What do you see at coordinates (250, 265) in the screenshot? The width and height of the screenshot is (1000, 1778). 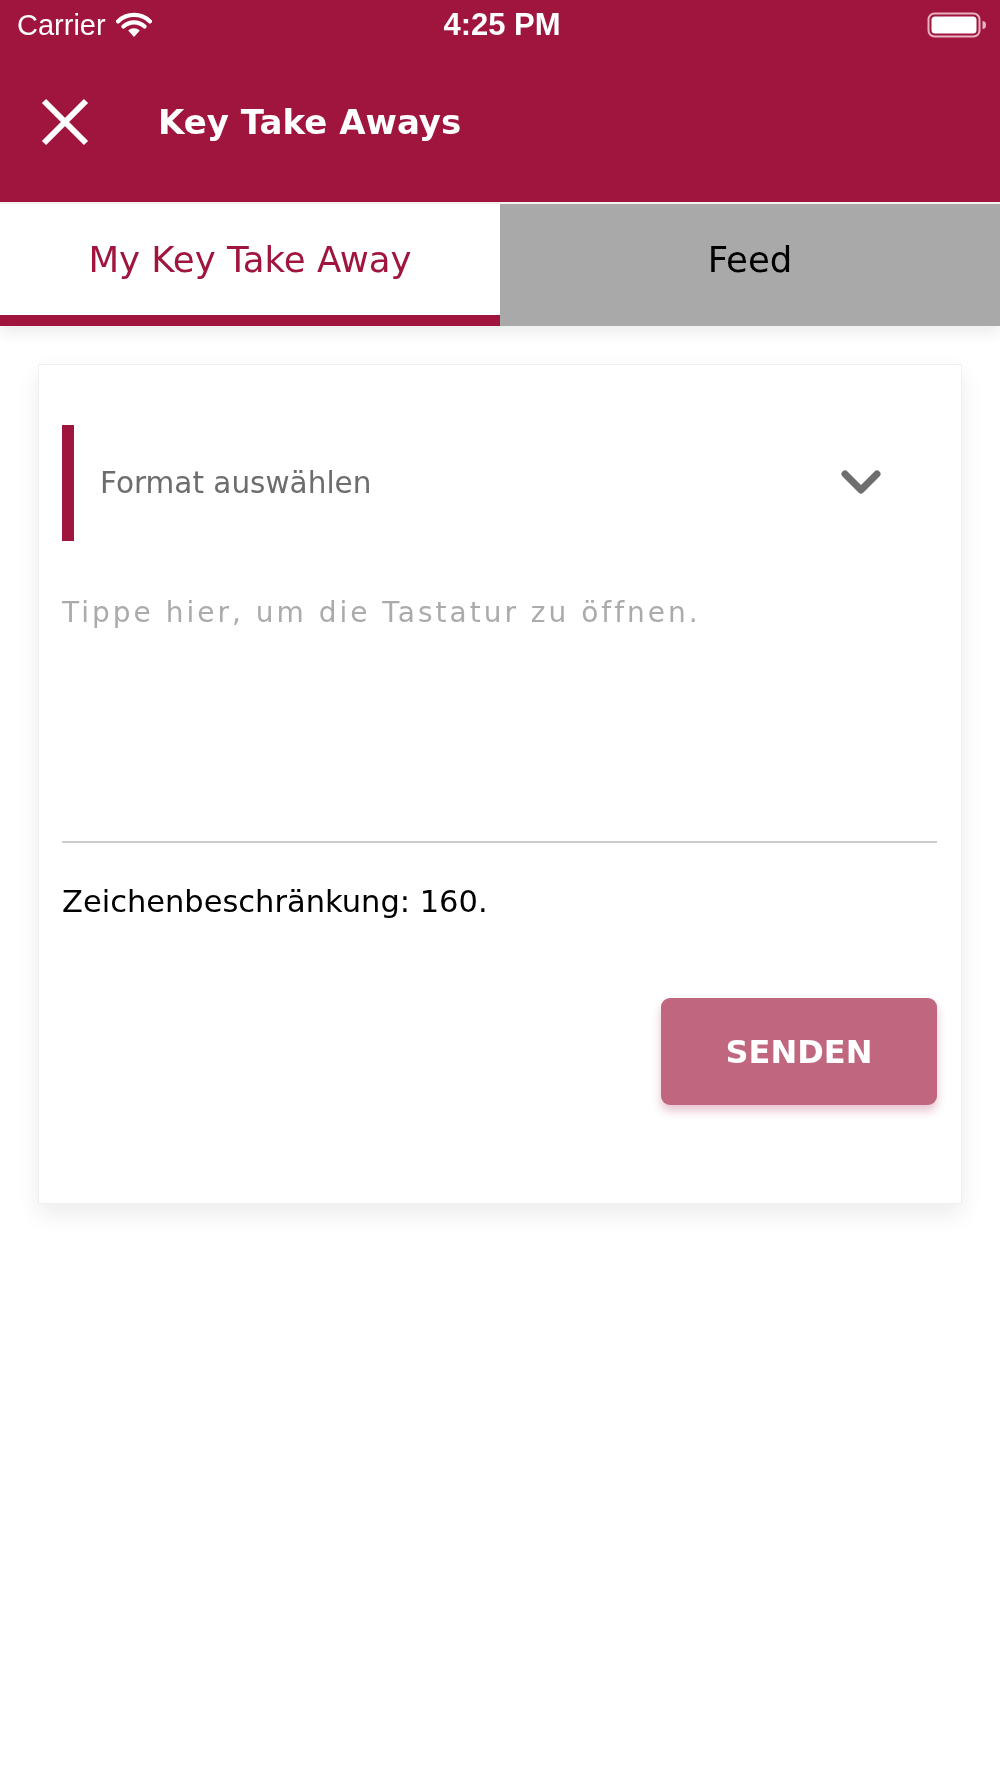 I see `tab: My Key Take Away` at bounding box center [250, 265].